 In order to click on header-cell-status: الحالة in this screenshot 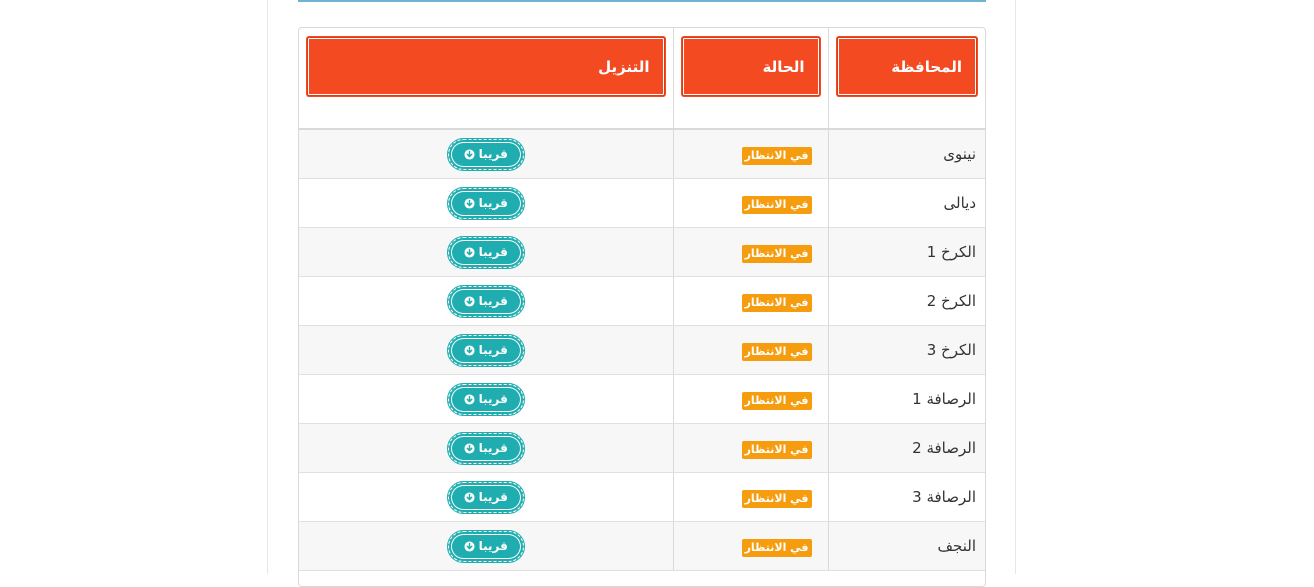, I will do `click(750, 79)`.